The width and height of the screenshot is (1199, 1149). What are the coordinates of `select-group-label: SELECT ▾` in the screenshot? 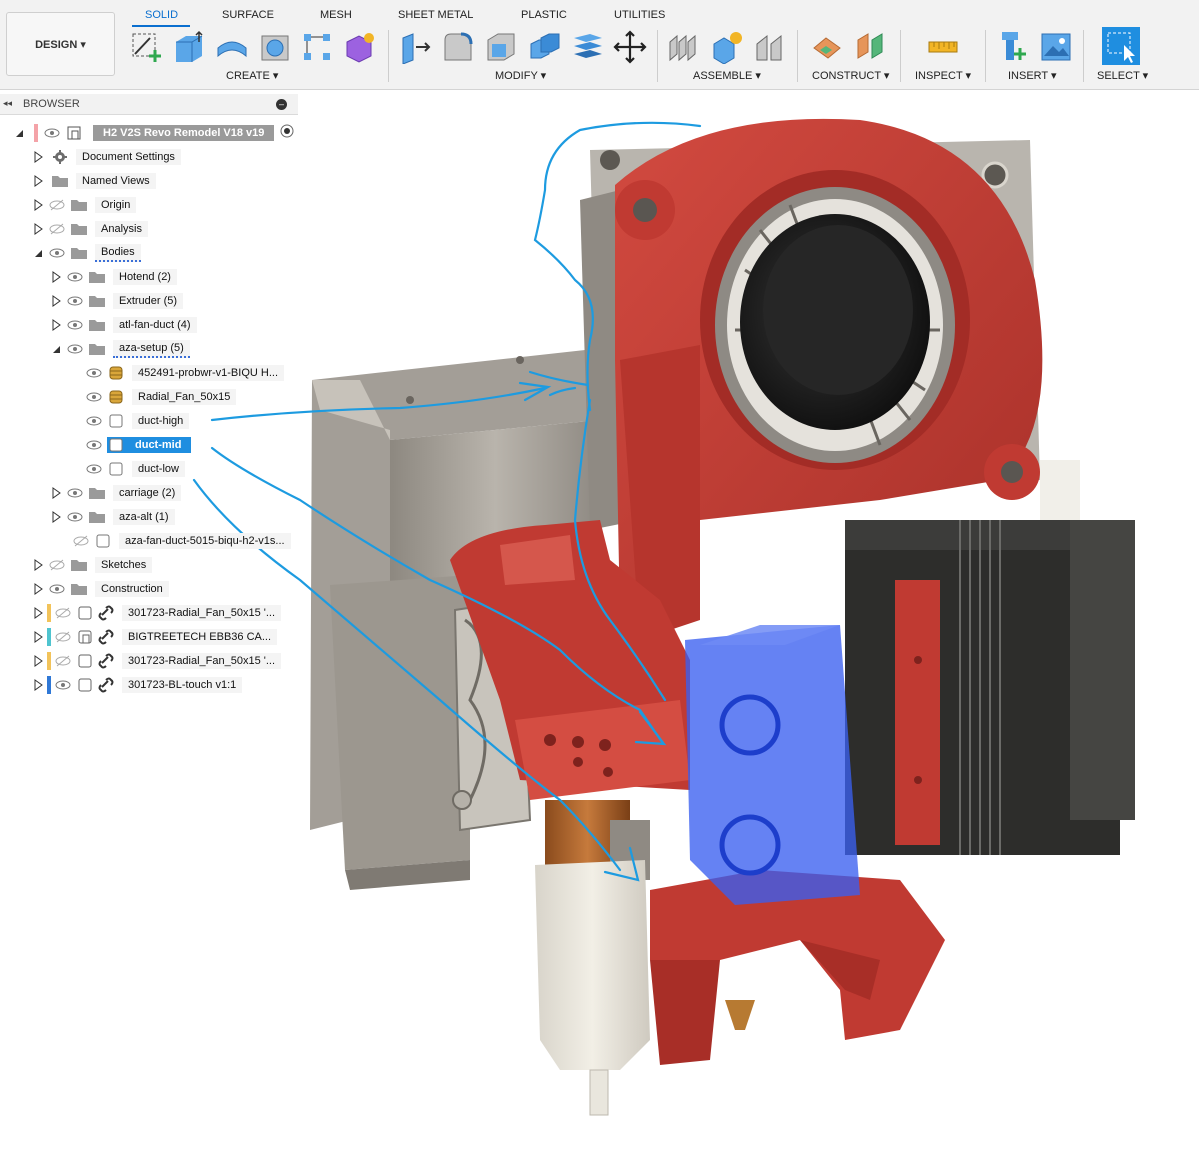 It's located at (1122, 75).